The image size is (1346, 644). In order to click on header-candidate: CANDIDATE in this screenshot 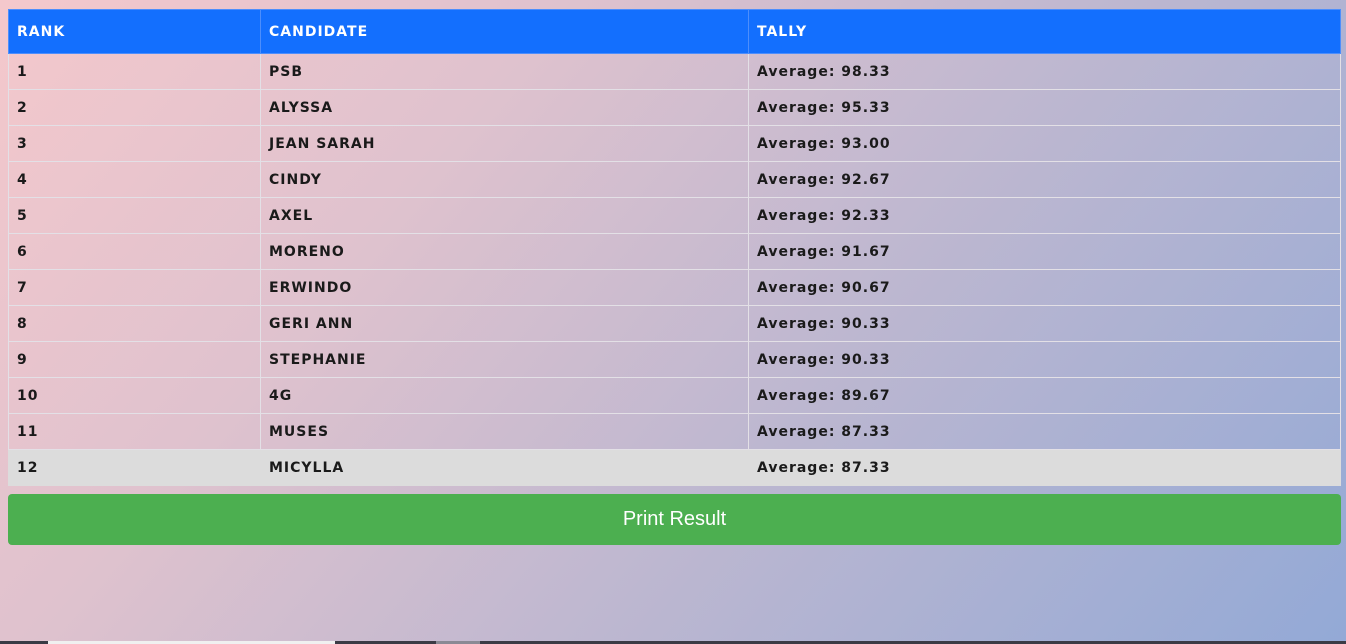, I will do `click(504, 31)`.